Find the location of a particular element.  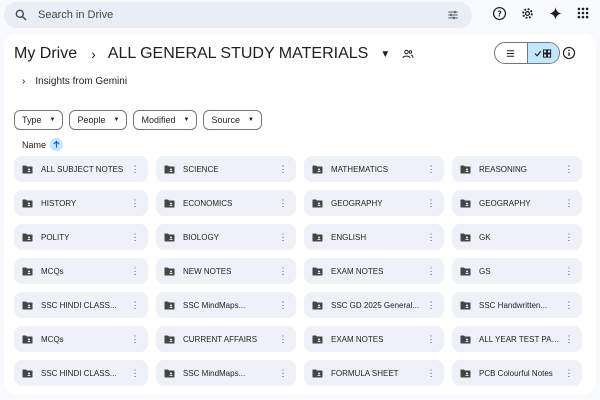

folder-card: SCIENCE ⋮ is located at coordinates (226, 169).